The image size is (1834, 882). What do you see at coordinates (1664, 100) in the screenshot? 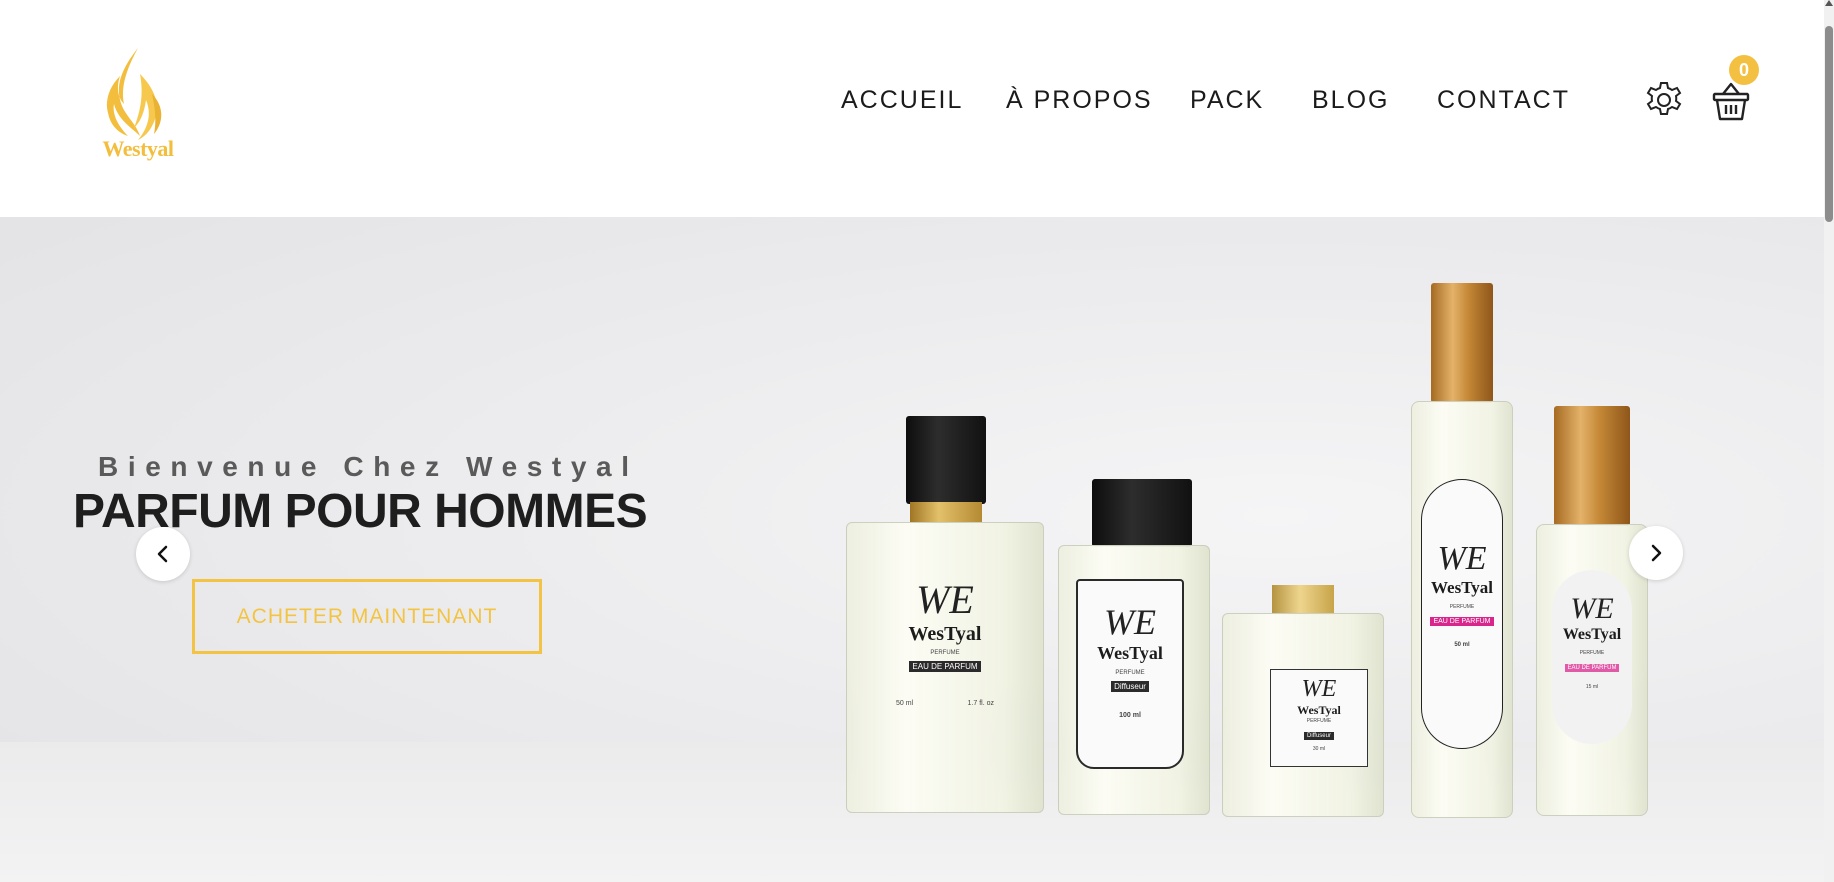
I see `settings-gear-icon` at bounding box center [1664, 100].